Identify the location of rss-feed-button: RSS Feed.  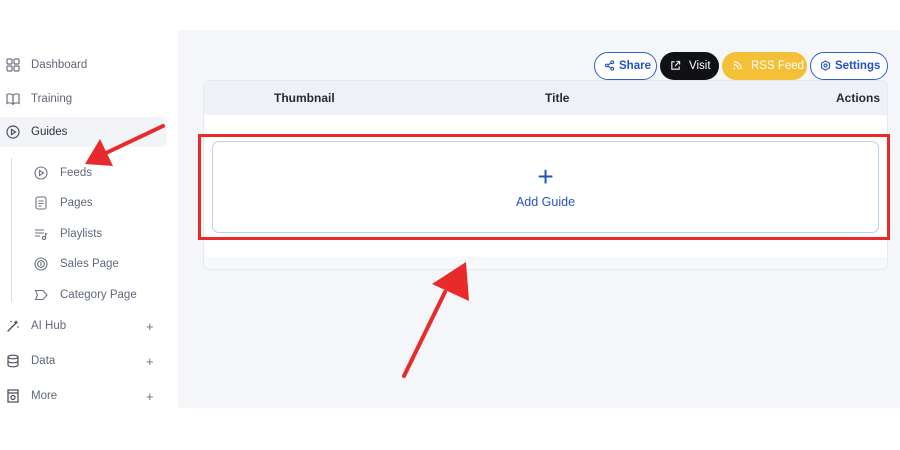
(764, 66).